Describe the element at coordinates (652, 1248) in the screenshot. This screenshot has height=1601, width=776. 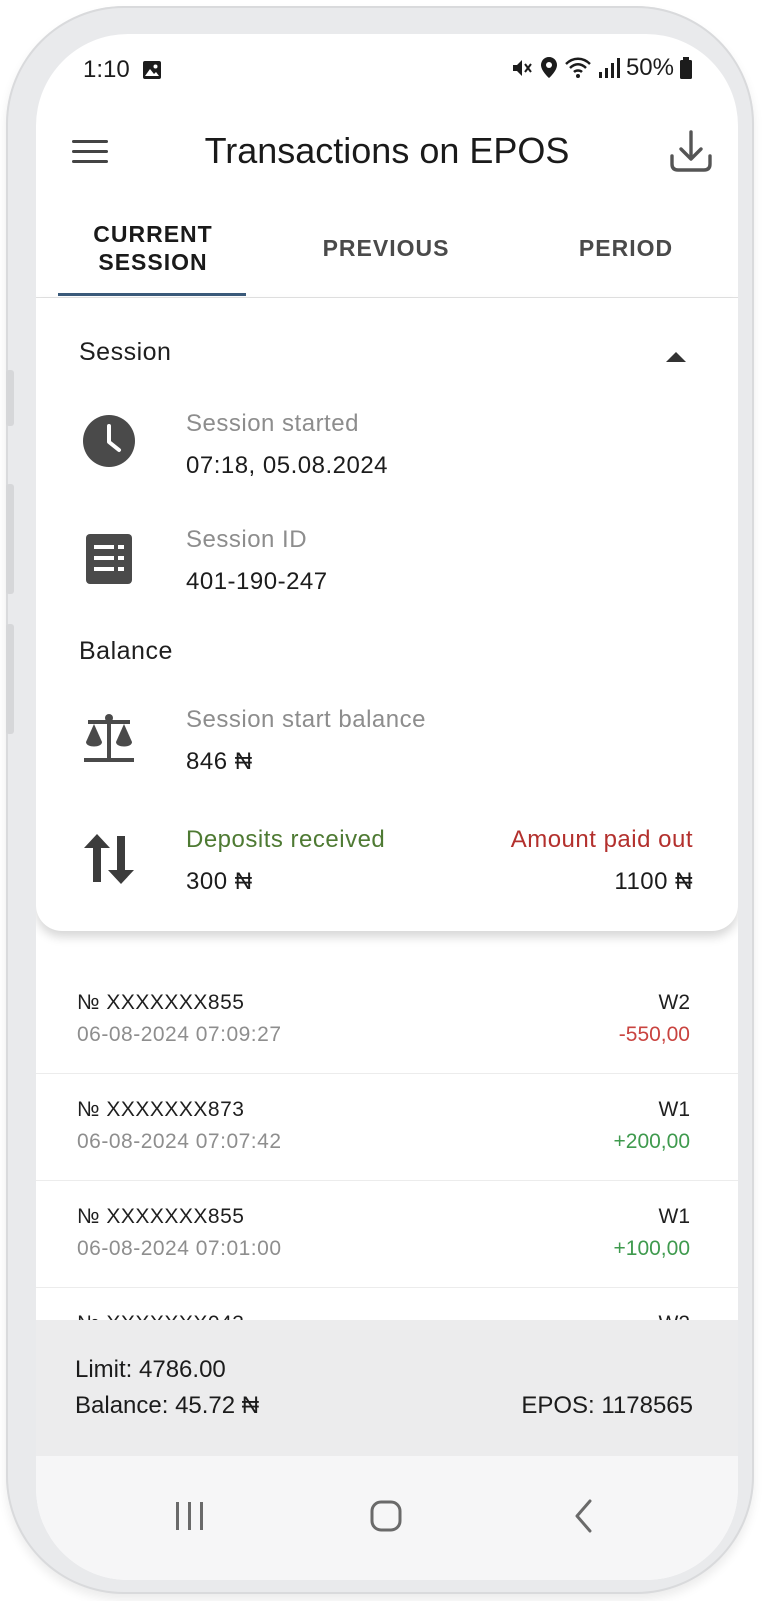
I see `transaction-amount: +100,00` at that location.